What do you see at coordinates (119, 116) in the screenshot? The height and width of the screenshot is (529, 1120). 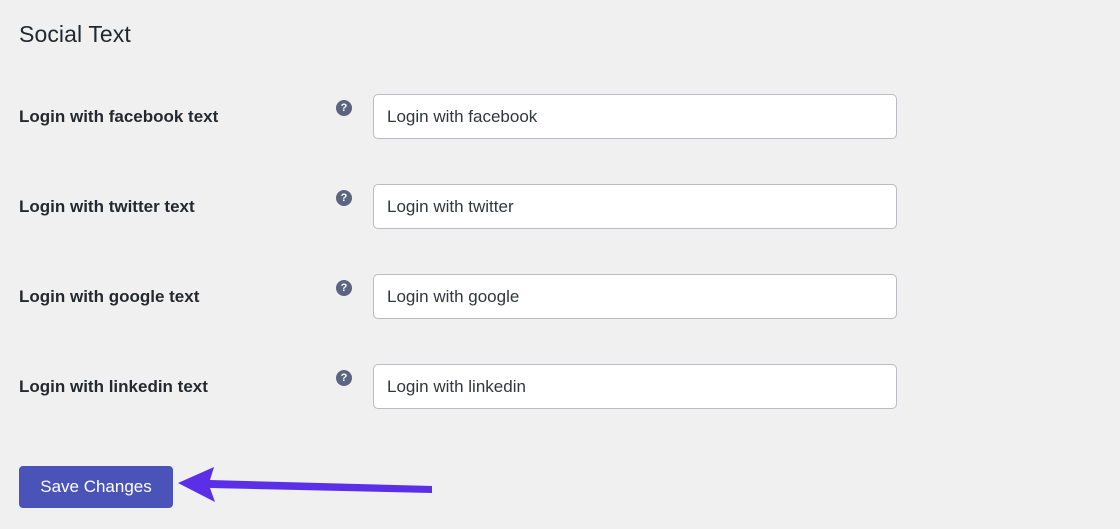 I see `field-label-facebook: Login with facebook text` at bounding box center [119, 116].